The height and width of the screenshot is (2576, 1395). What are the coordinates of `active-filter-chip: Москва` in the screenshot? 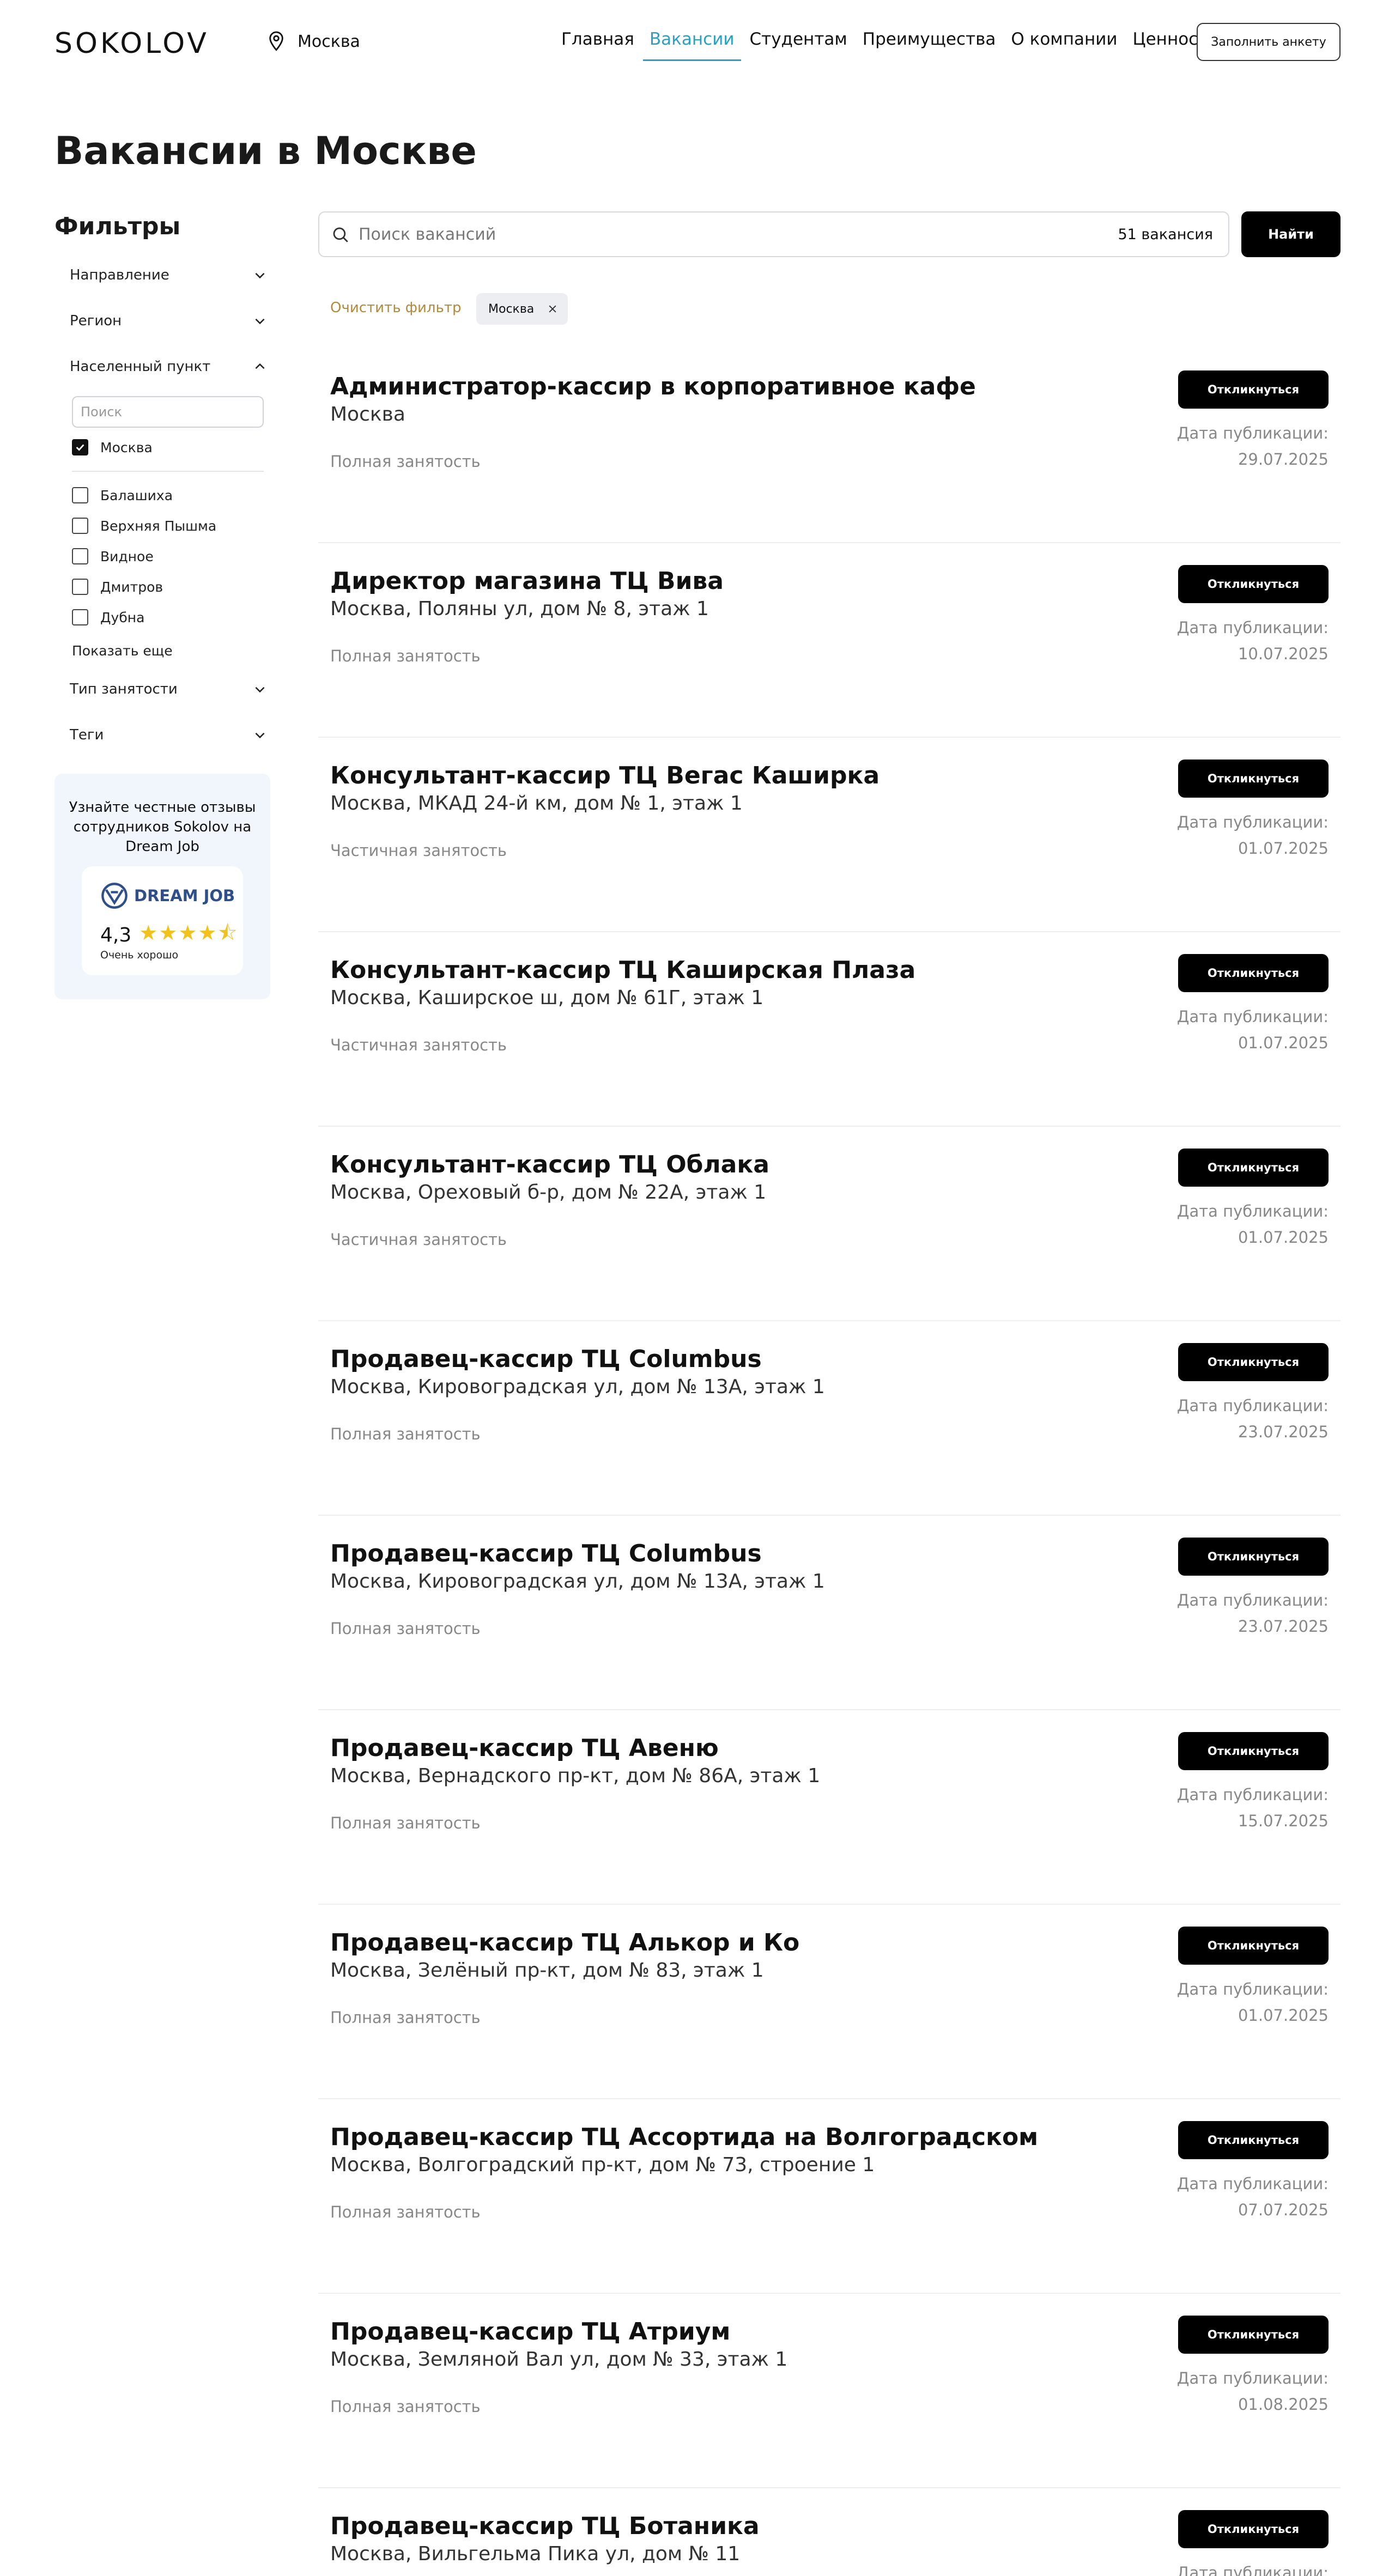 It's located at (522, 309).